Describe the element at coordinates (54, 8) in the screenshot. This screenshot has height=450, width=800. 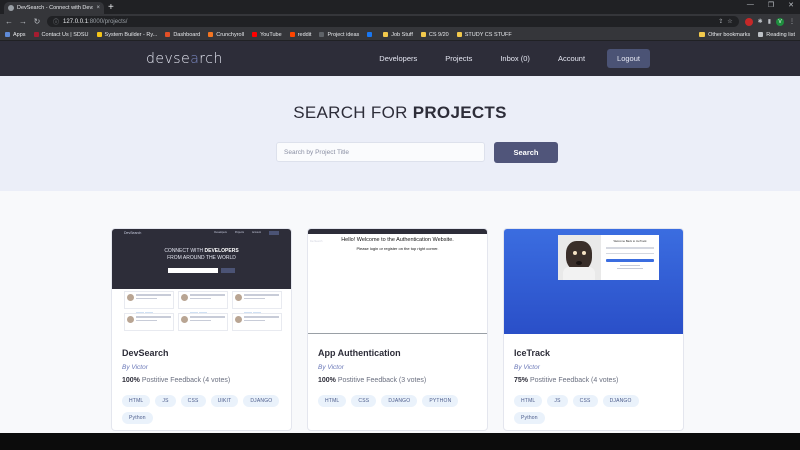
I see `browser-tab: DevSearch - Connect with Devs ×` at that location.